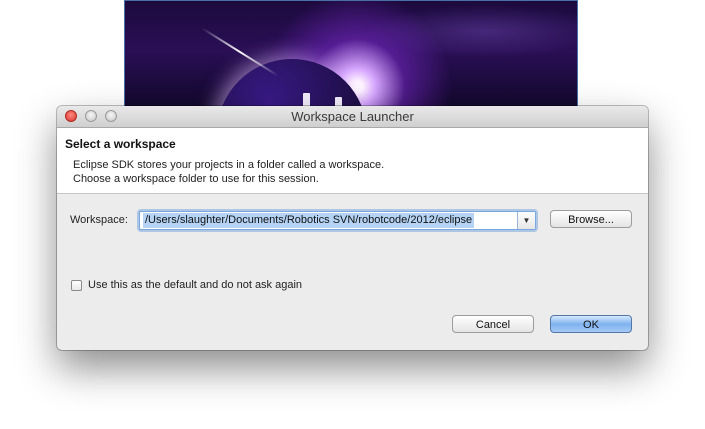  I want to click on ok-button: OK, so click(591, 324).